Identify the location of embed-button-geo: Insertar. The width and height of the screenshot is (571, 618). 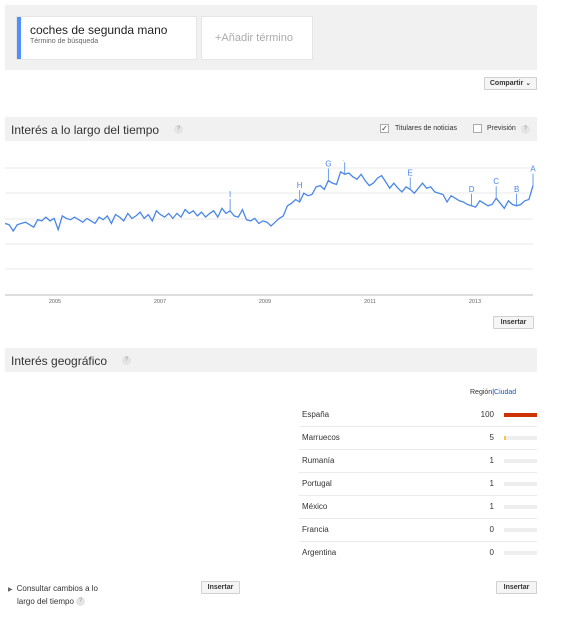
(516, 587).